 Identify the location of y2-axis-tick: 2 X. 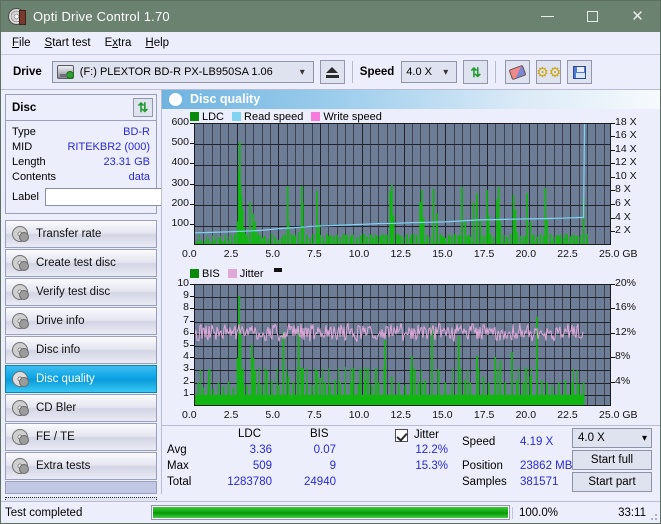
(623, 230).